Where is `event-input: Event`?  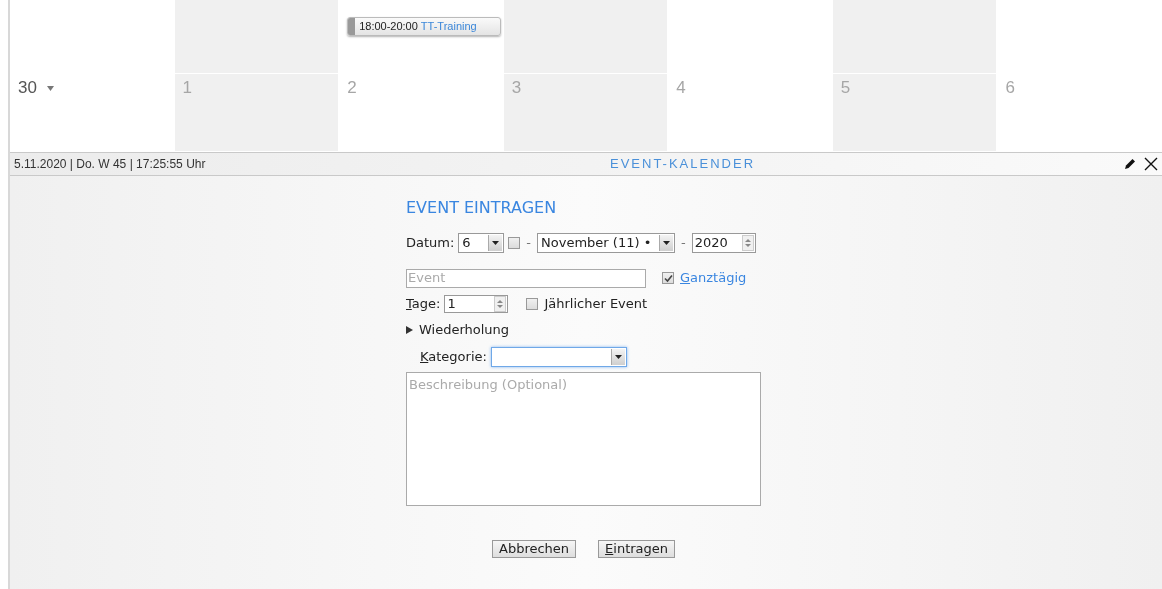
event-input: Event is located at coordinates (526, 278).